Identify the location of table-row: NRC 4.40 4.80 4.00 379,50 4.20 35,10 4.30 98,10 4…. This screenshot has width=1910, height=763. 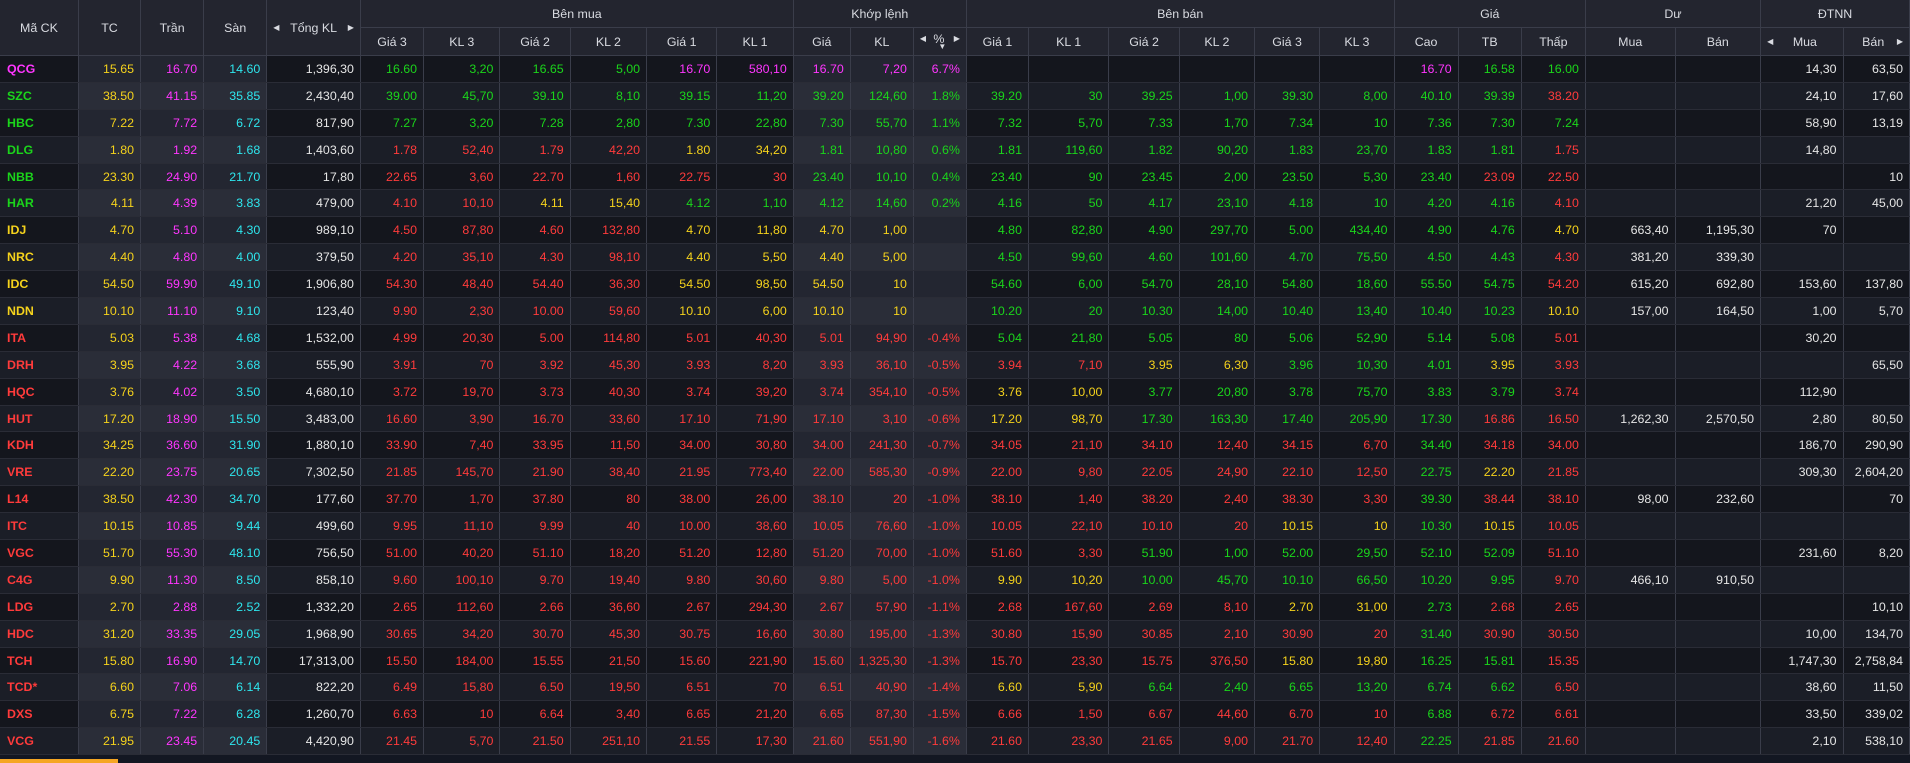
(955, 257).